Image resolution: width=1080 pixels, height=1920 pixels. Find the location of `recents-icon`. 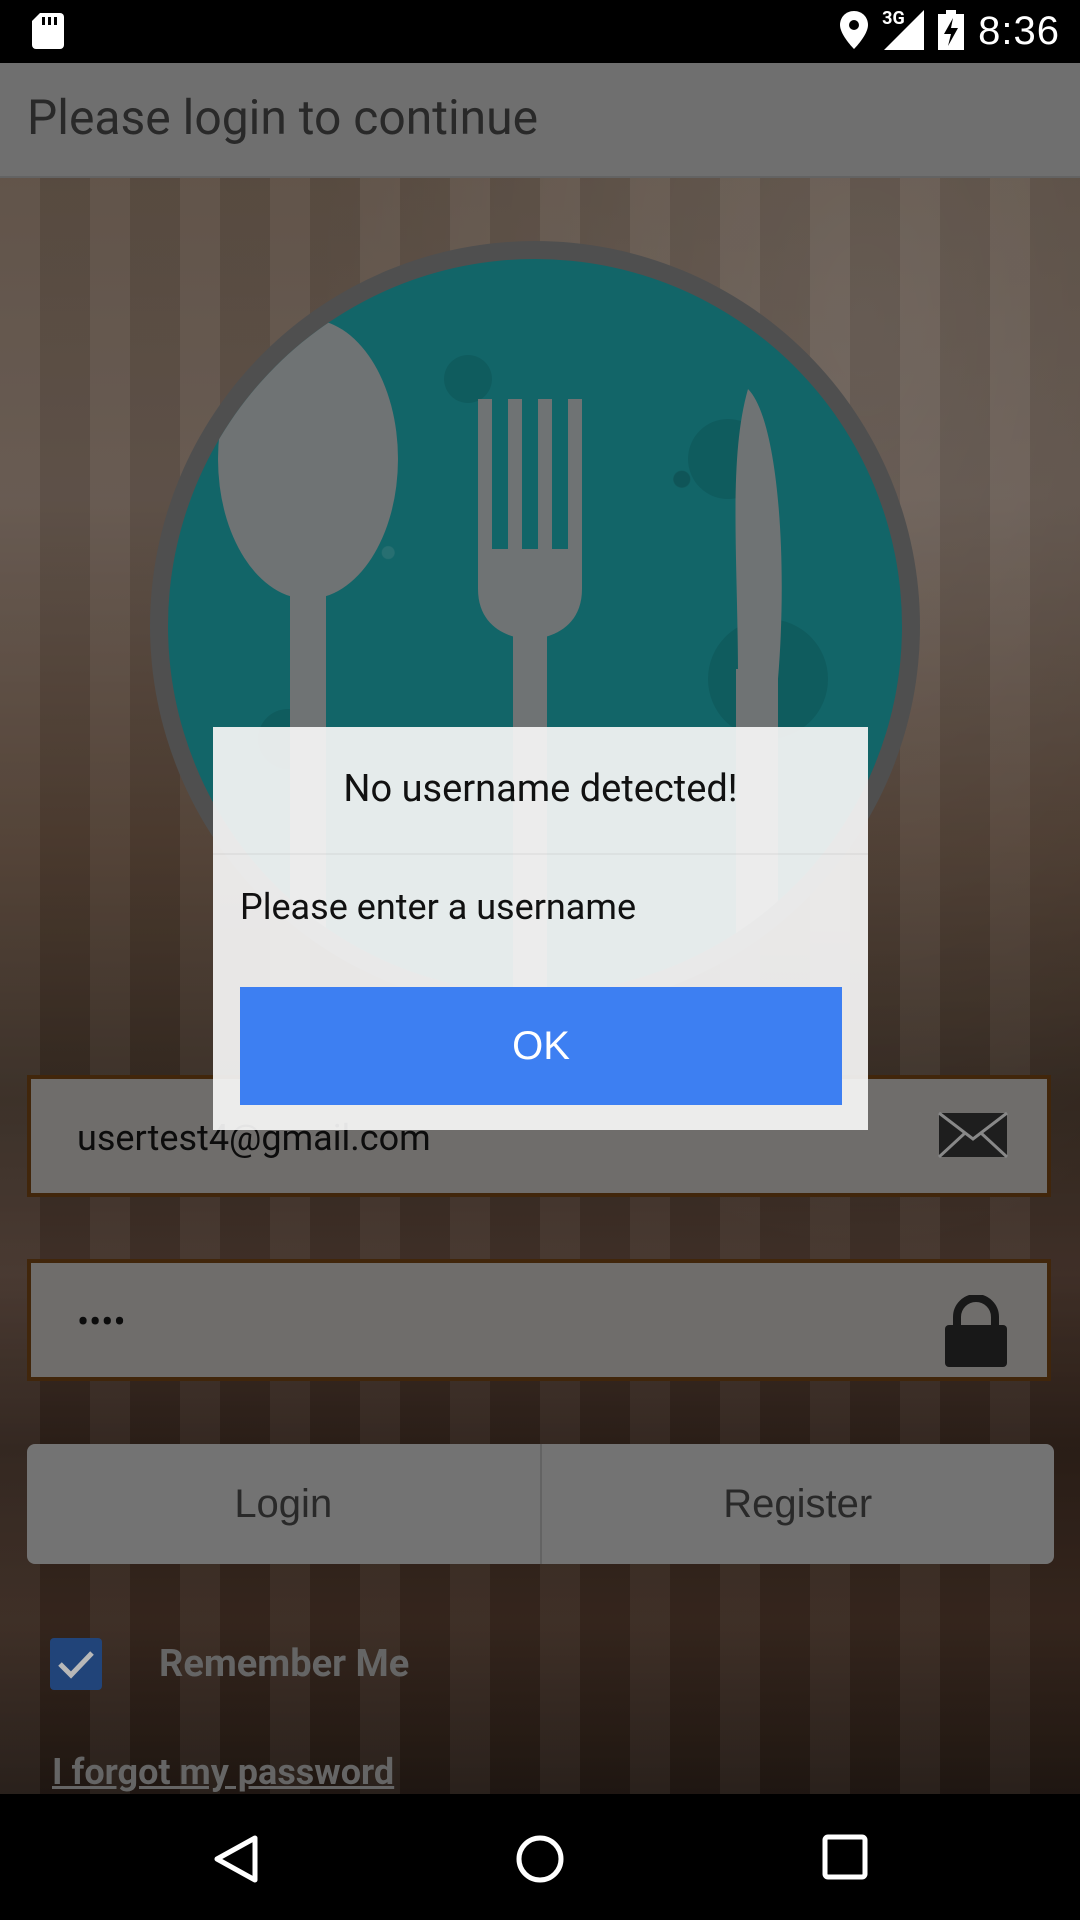

recents-icon is located at coordinates (845, 1859).